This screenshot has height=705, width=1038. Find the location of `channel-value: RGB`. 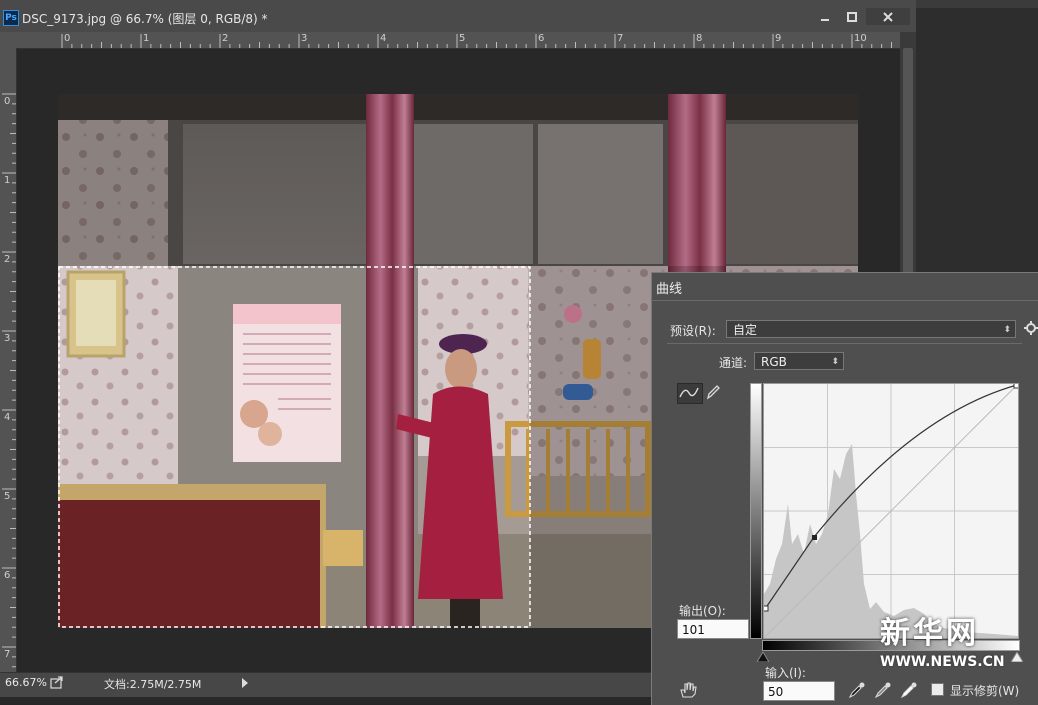

channel-value: RGB is located at coordinates (774, 362).